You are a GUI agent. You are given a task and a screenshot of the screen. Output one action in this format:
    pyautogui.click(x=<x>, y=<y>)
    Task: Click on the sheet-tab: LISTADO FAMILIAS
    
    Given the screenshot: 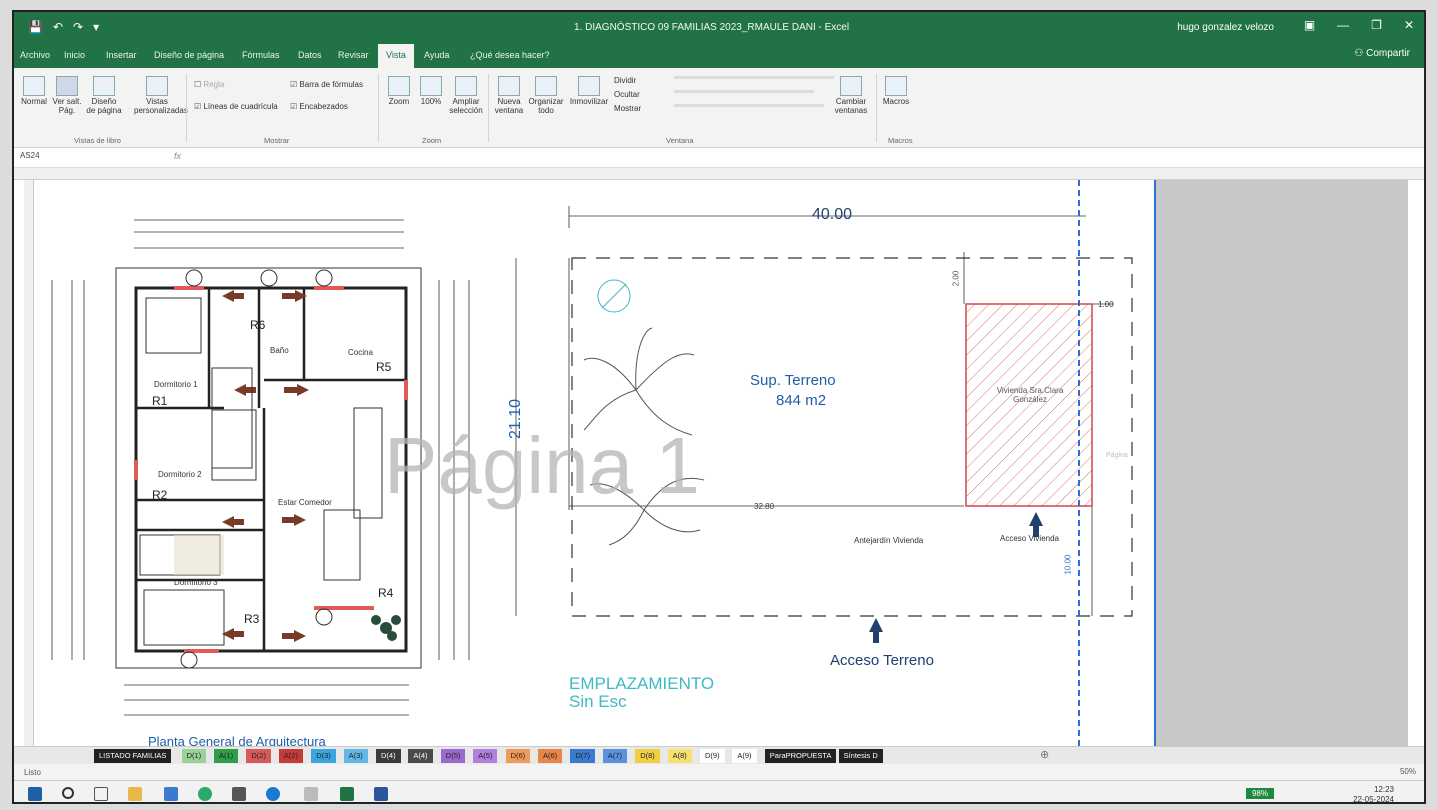 What is the action you would take?
    pyautogui.click(x=133, y=756)
    